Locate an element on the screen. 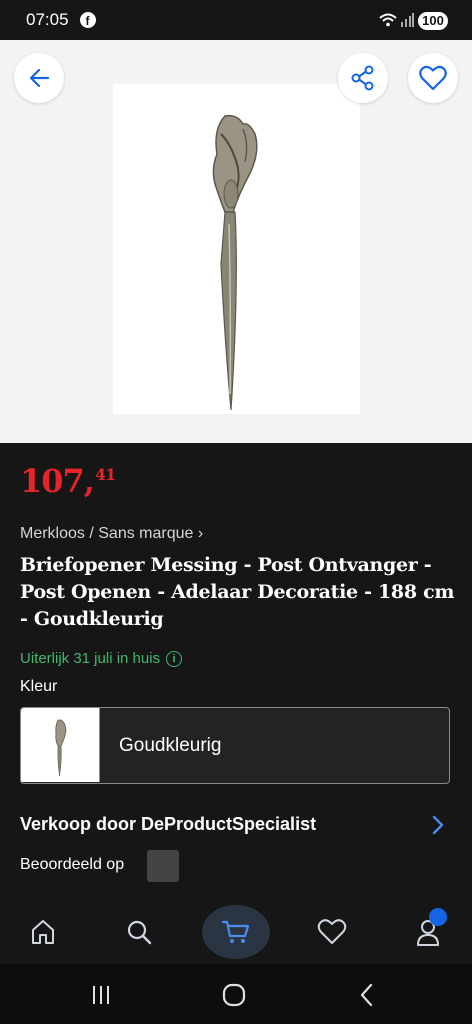 The image size is (472, 1024). bottom-navigation is located at coordinates (236, 932).